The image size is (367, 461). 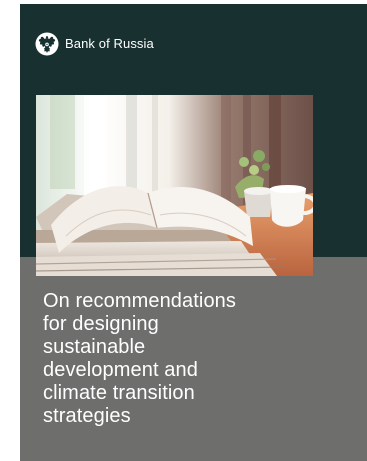 I want to click on title-line: On recommendations, so click(x=140, y=301).